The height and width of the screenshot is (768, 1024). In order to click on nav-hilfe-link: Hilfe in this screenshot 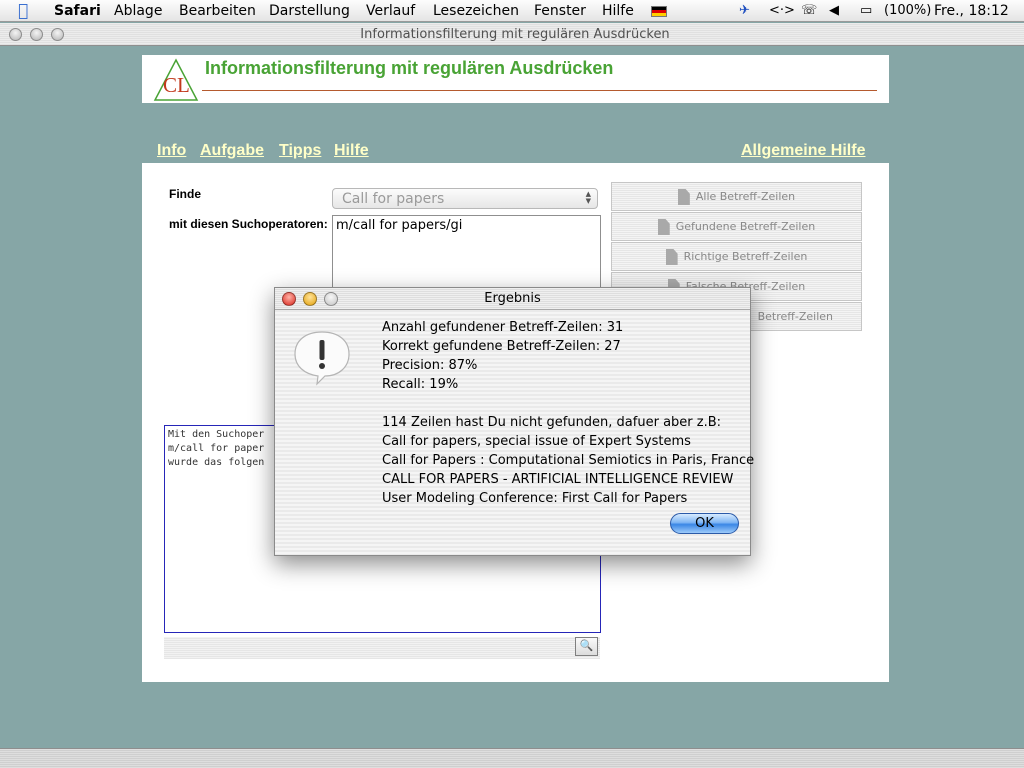, I will do `click(351, 151)`.